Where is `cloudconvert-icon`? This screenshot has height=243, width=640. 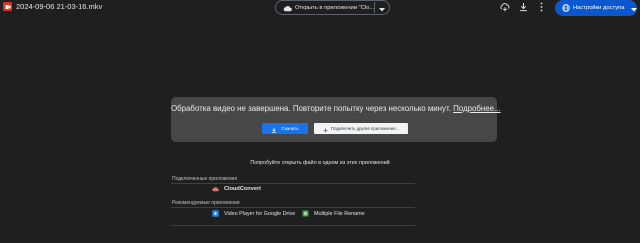 cloudconvert-icon is located at coordinates (215, 188).